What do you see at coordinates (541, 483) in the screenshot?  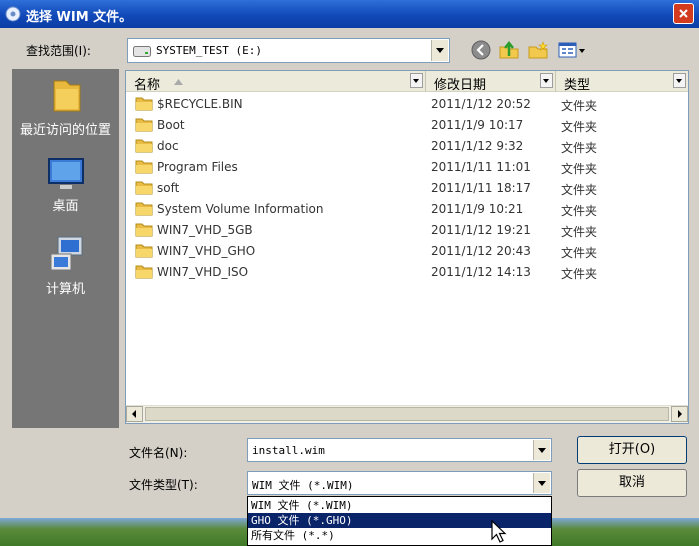 I see `filetype-dropdown-arrow` at bounding box center [541, 483].